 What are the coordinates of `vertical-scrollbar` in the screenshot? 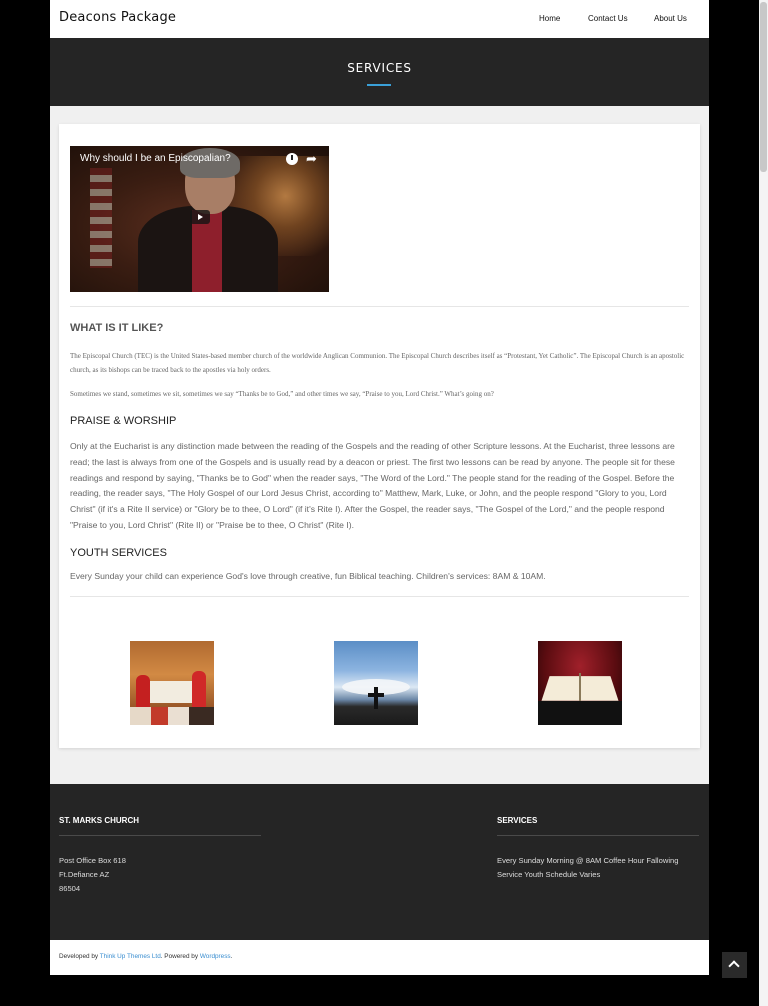 It's located at (763, 503).